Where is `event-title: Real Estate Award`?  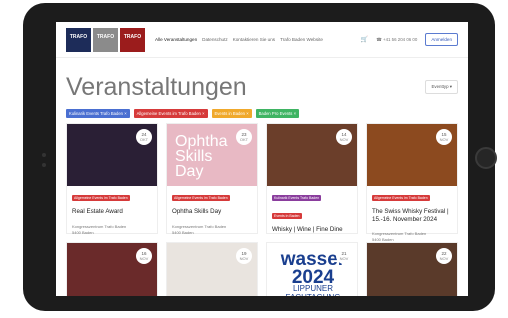 event-title: Real Estate Award is located at coordinates (112, 212).